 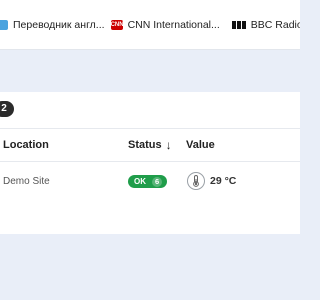 What do you see at coordinates (26, 181) in the screenshot?
I see `row-location: Demo Site` at bounding box center [26, 181].